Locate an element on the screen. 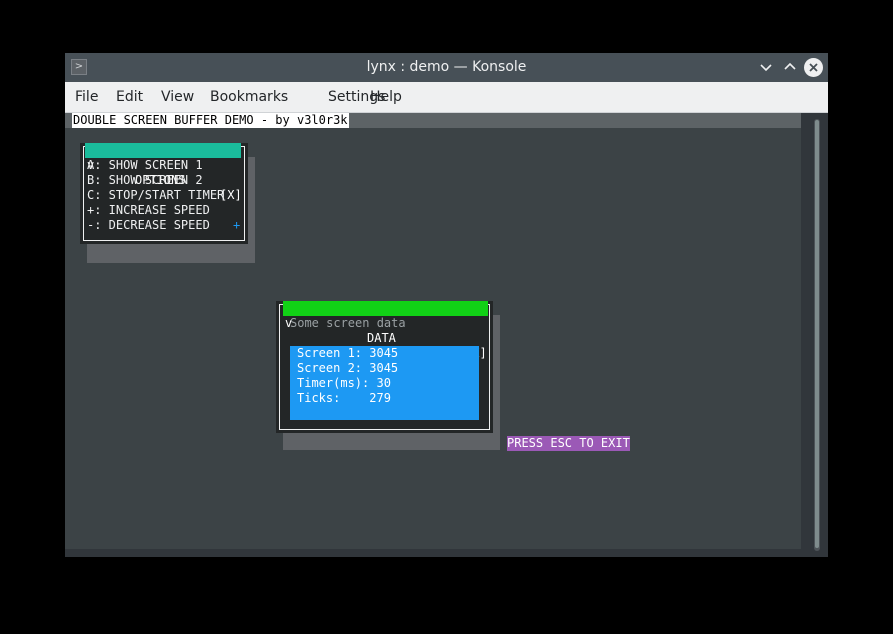  menu-file: File is located at coordinates (86, 97).